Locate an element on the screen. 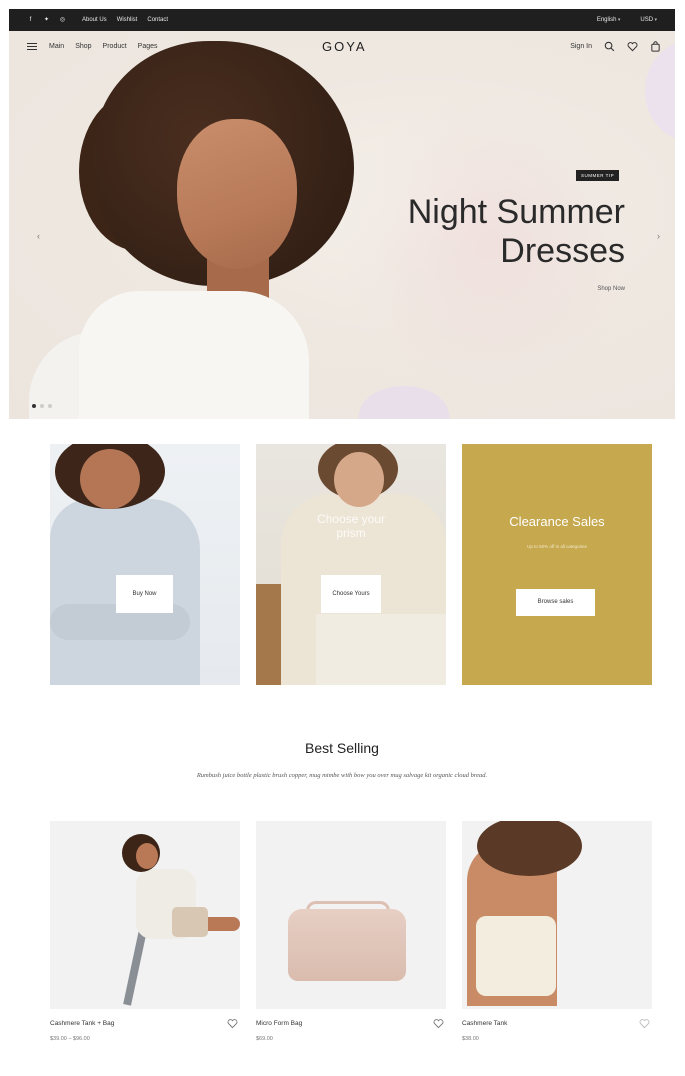 The width and height of the screenshot is (685, 1076). product-model-top is located at coordinates (516, 956).